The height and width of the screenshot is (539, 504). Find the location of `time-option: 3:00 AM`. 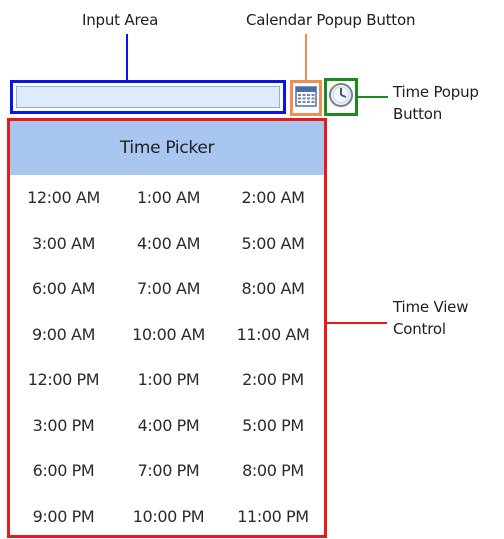

time-option: 3:00 AM is located at coordinates (63, 244).